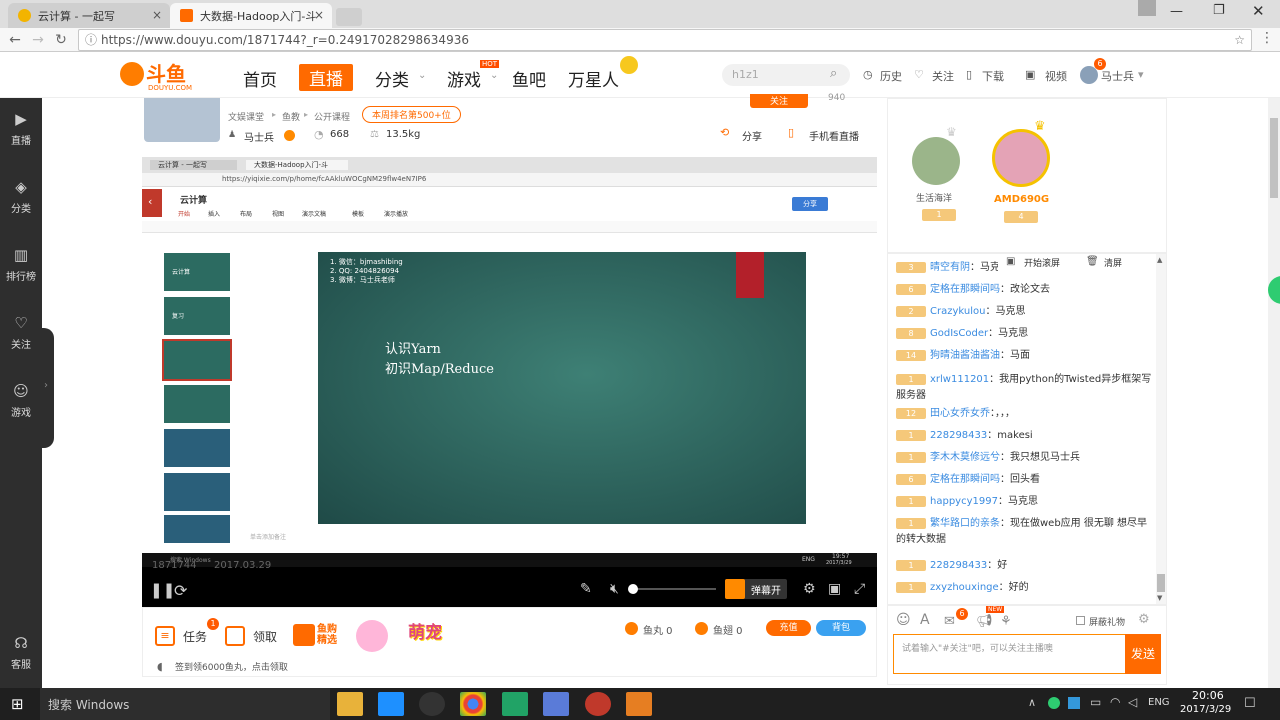  I want to click on file-explorer-icon, so click(350, 704).